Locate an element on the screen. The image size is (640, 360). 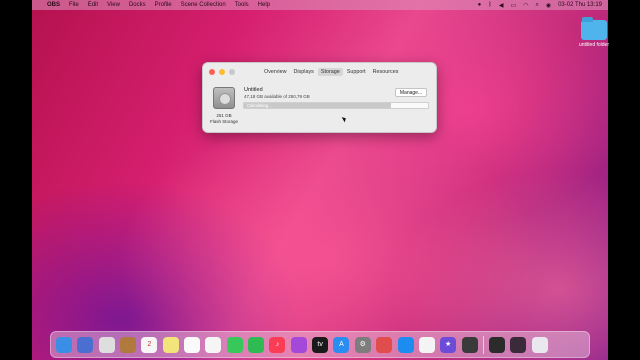
control-center-icon: ◉ is located at coordinates (548, 5).